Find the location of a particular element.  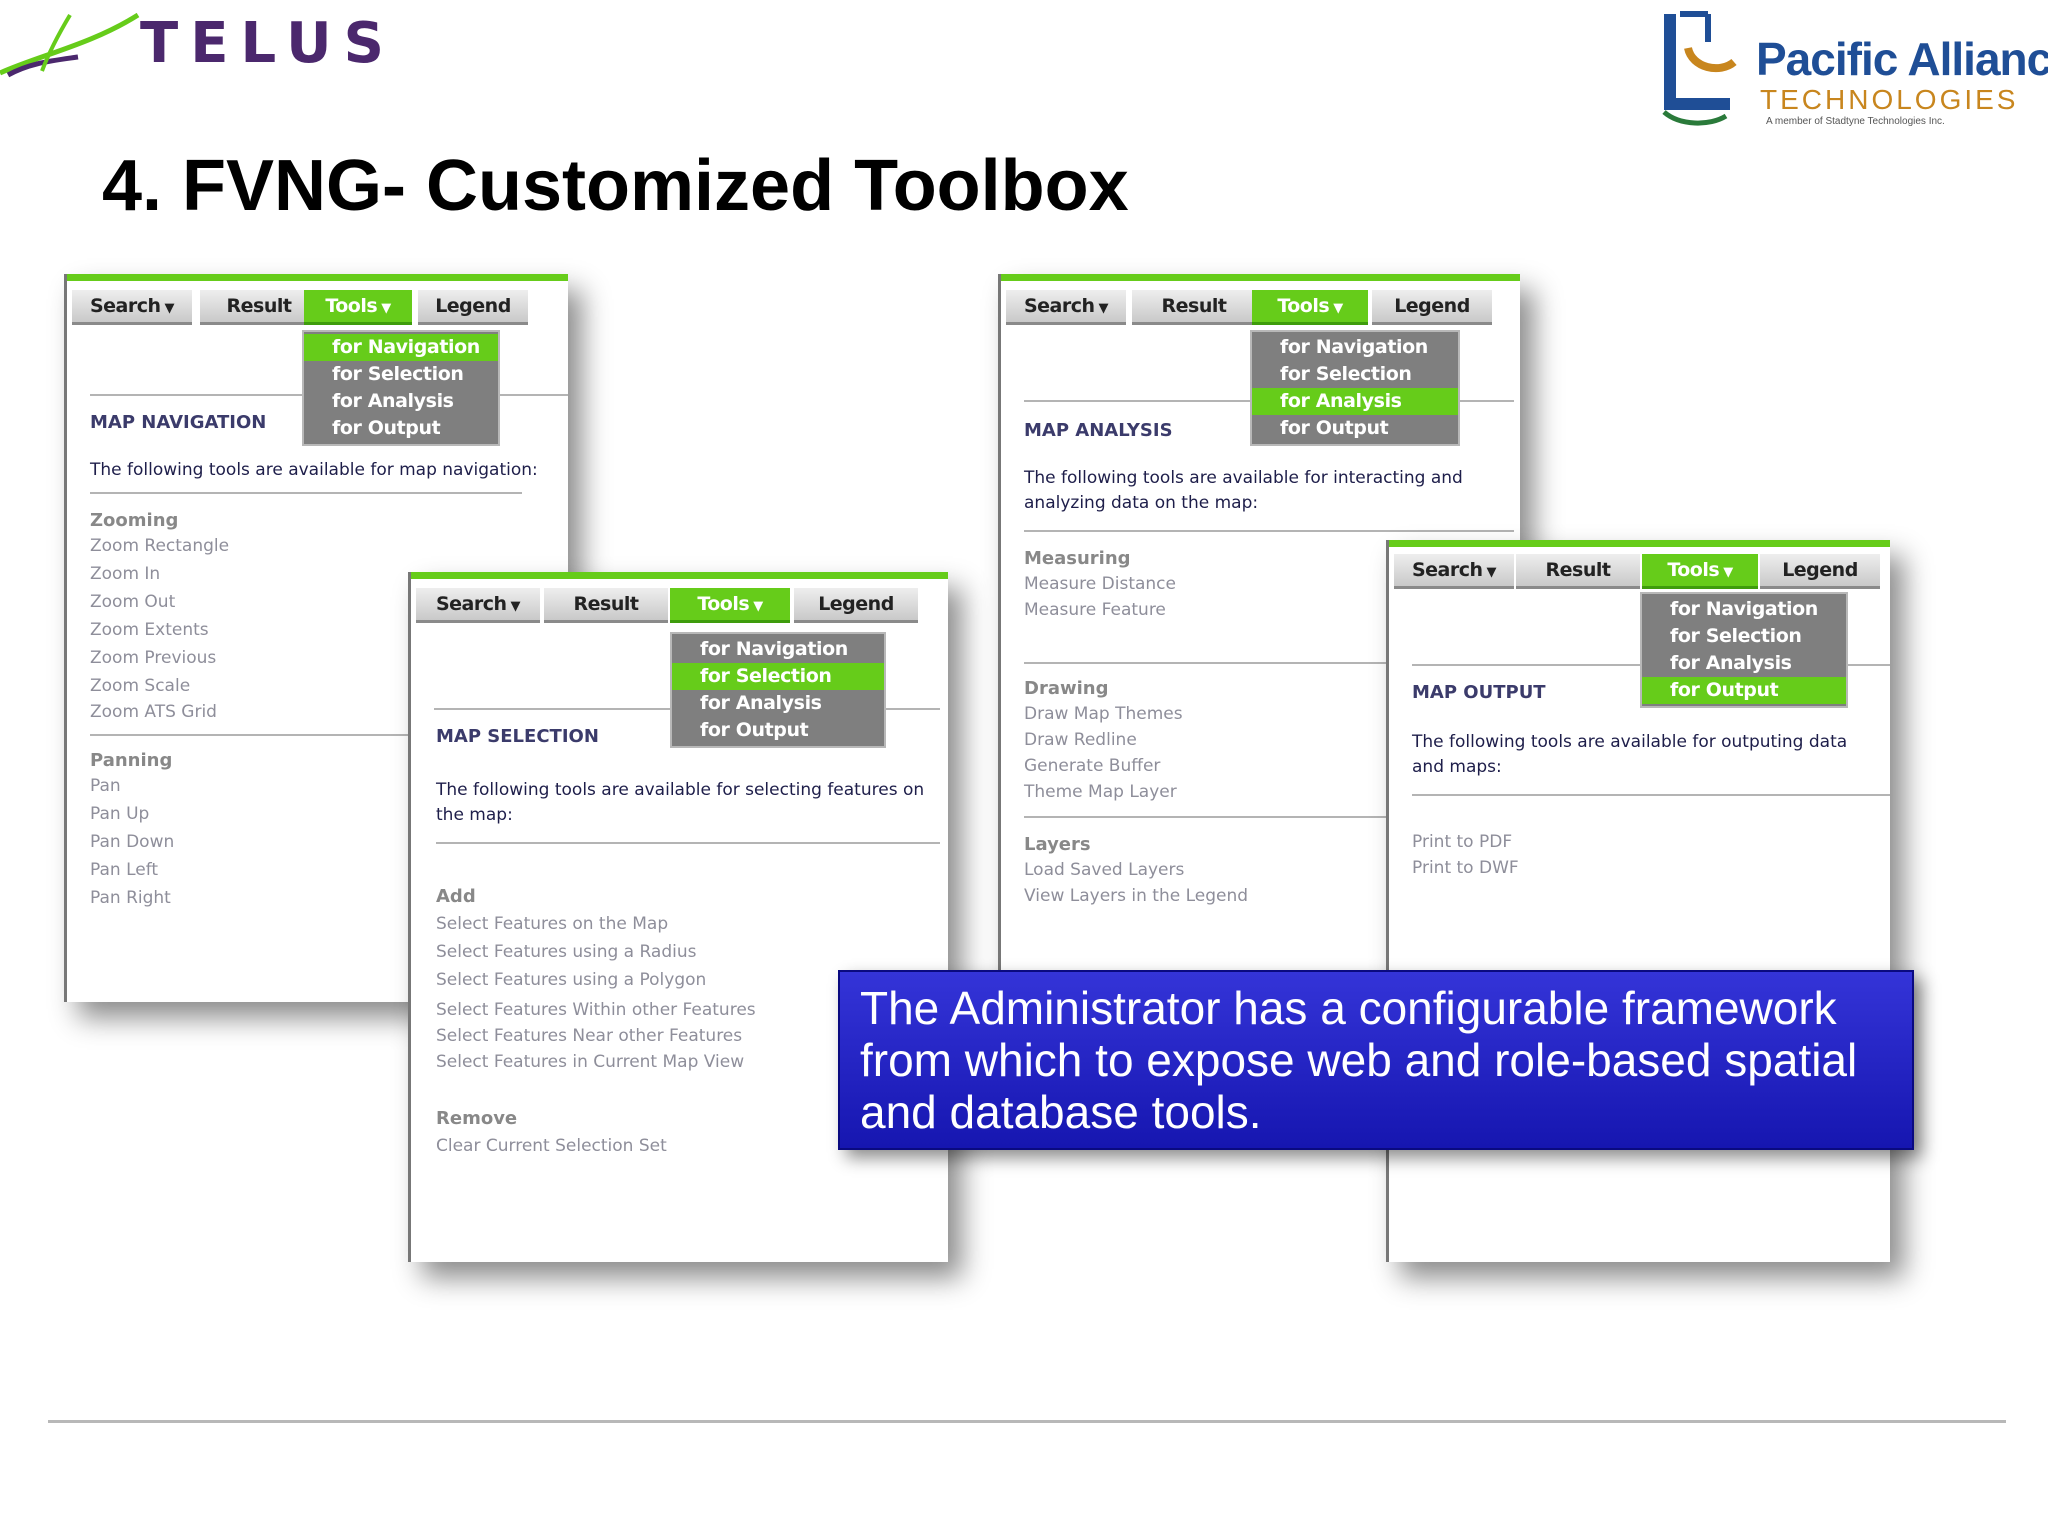

tool-select-current-view: Select Features in Current Map View is located at coordinates (590, 1062).